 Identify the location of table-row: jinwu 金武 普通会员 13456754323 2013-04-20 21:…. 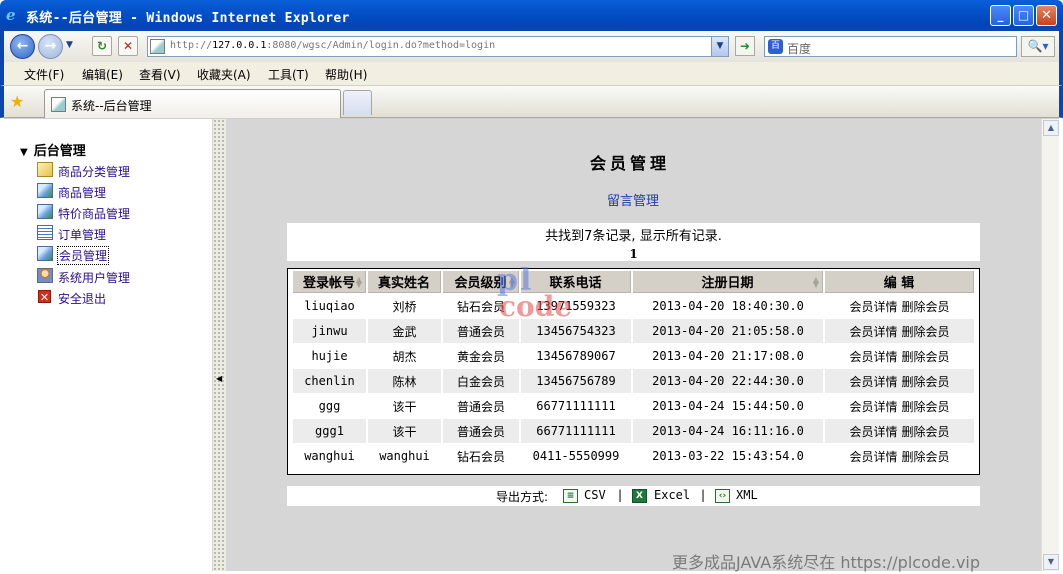
(633, 331).